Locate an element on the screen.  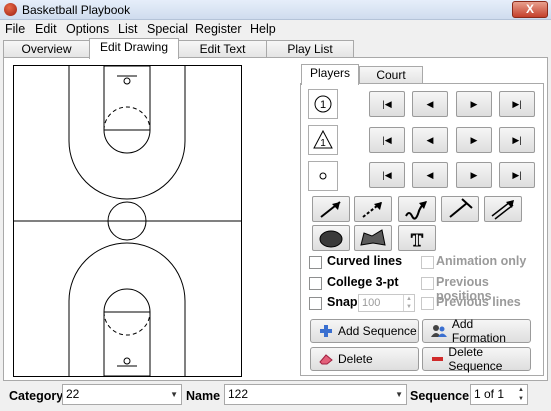
ball-next-button: ▶ is located at coordinates (474, 175).